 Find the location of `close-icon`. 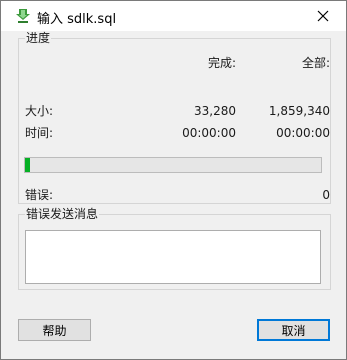

close-icon is located at coordinates (323, 16).